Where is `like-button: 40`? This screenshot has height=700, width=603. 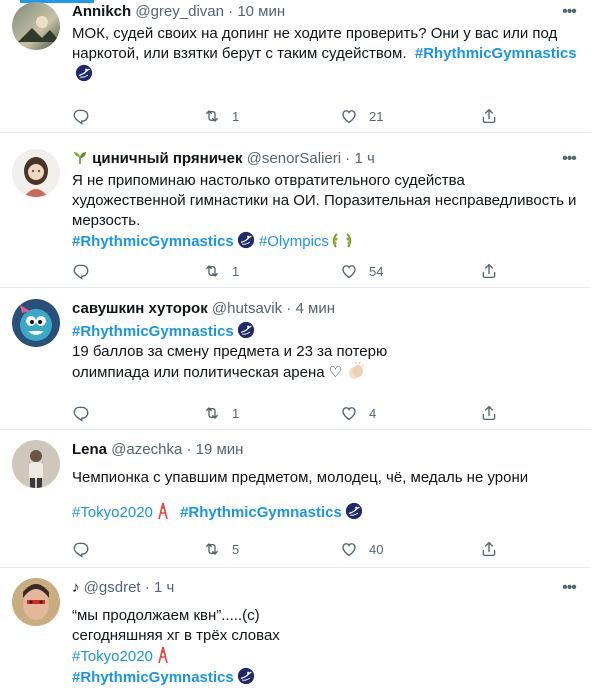
like-button: 40 is located at coordinates (361, 549).